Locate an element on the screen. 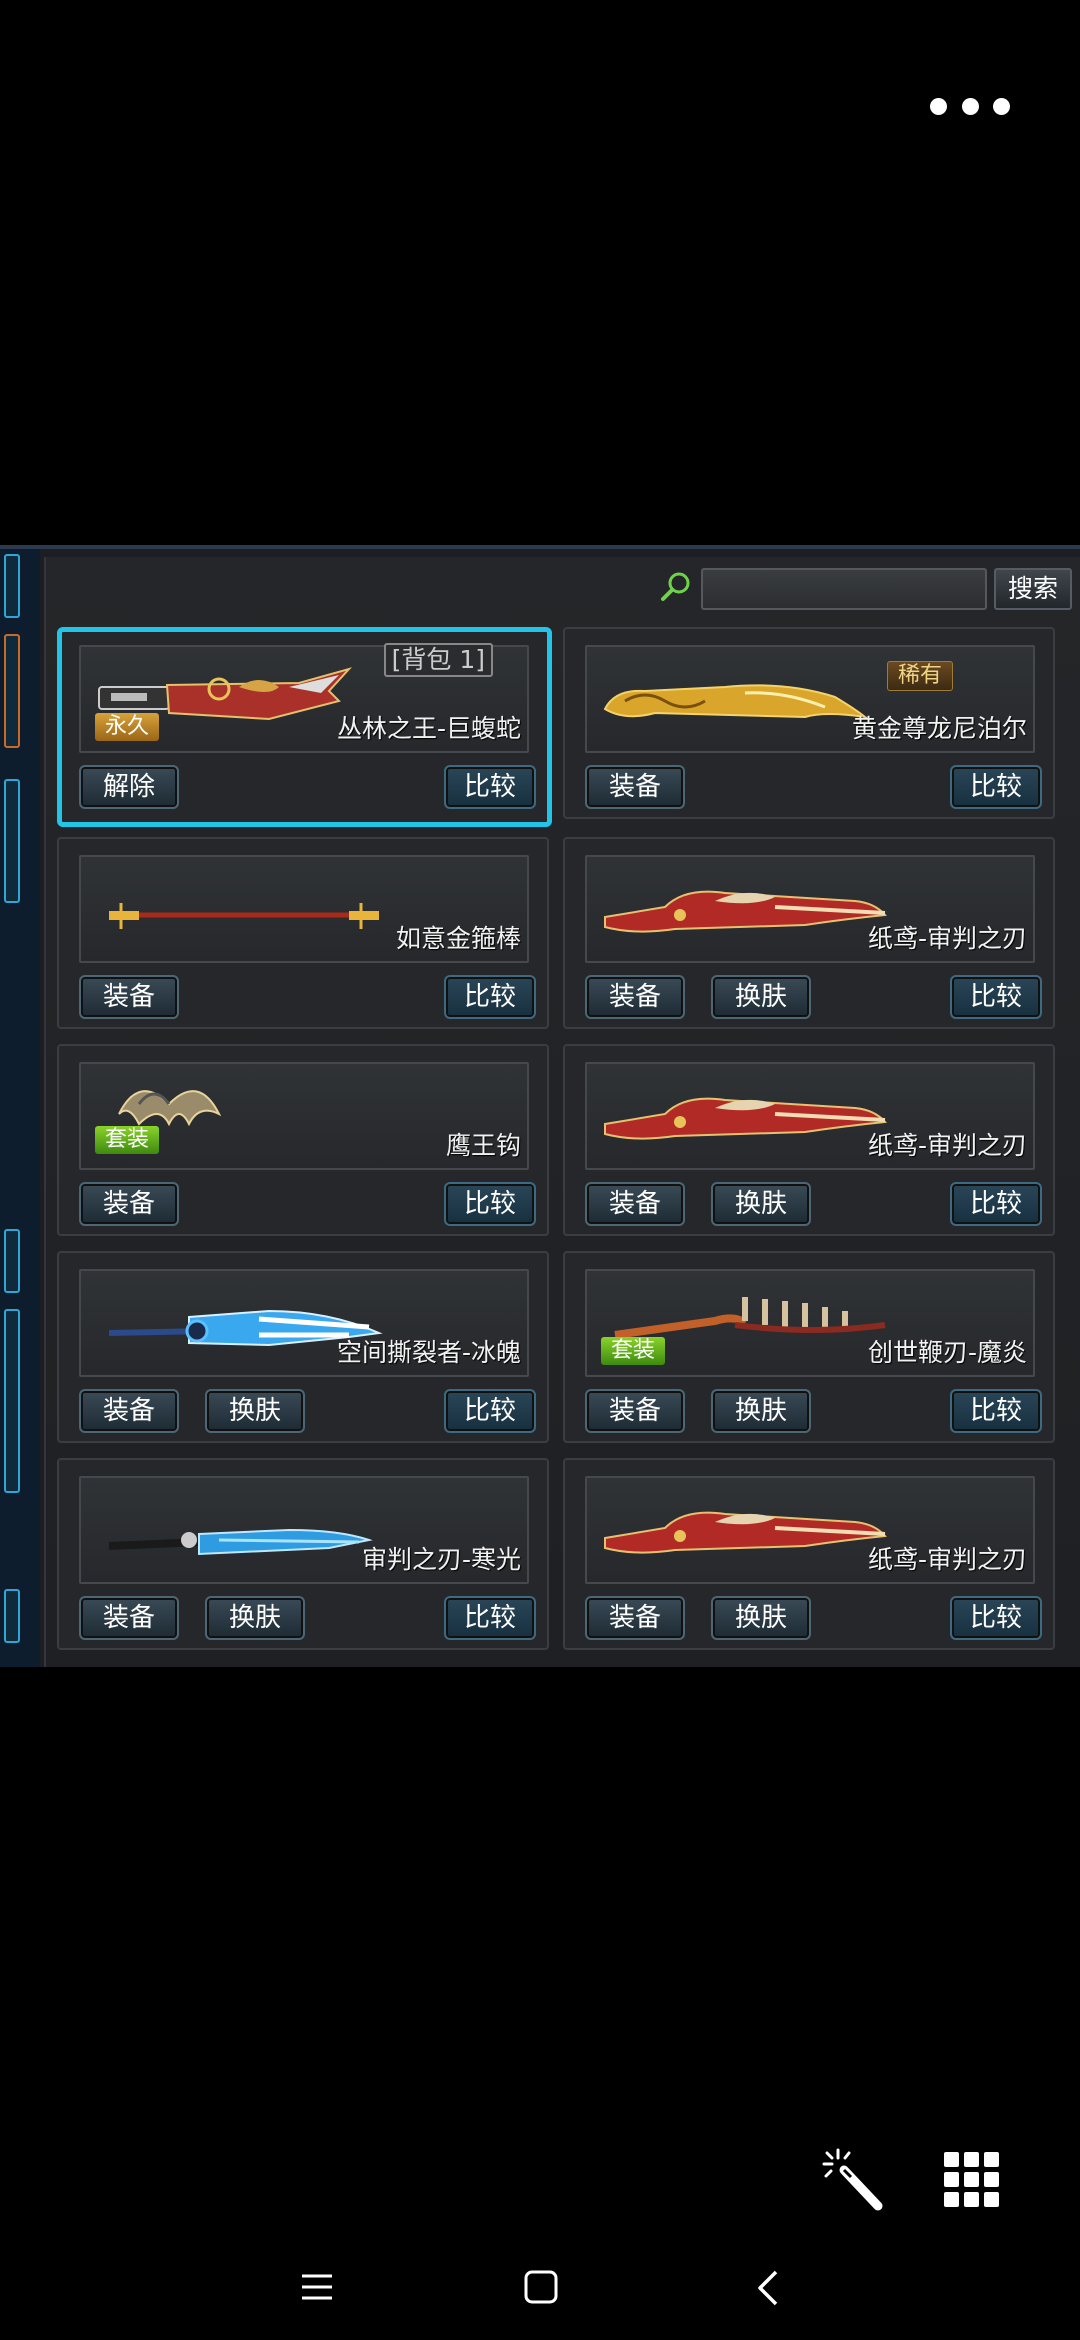  home-square-icon is located at coordinates (541, 2287).